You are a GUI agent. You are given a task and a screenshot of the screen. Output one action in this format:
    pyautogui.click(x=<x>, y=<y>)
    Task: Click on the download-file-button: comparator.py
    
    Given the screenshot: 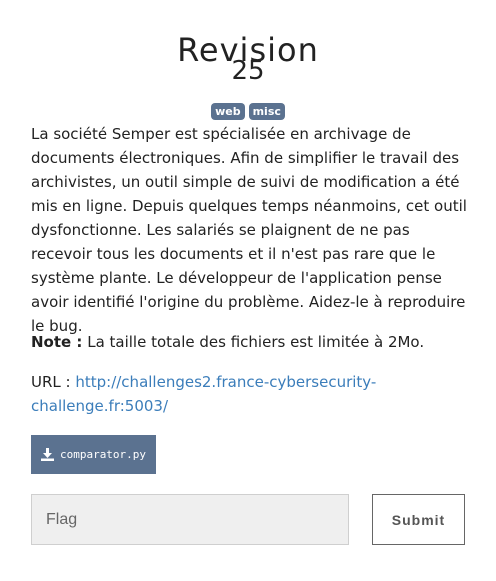 What is the action you would take?
    pyautogui.click(x=93, y=454)
    